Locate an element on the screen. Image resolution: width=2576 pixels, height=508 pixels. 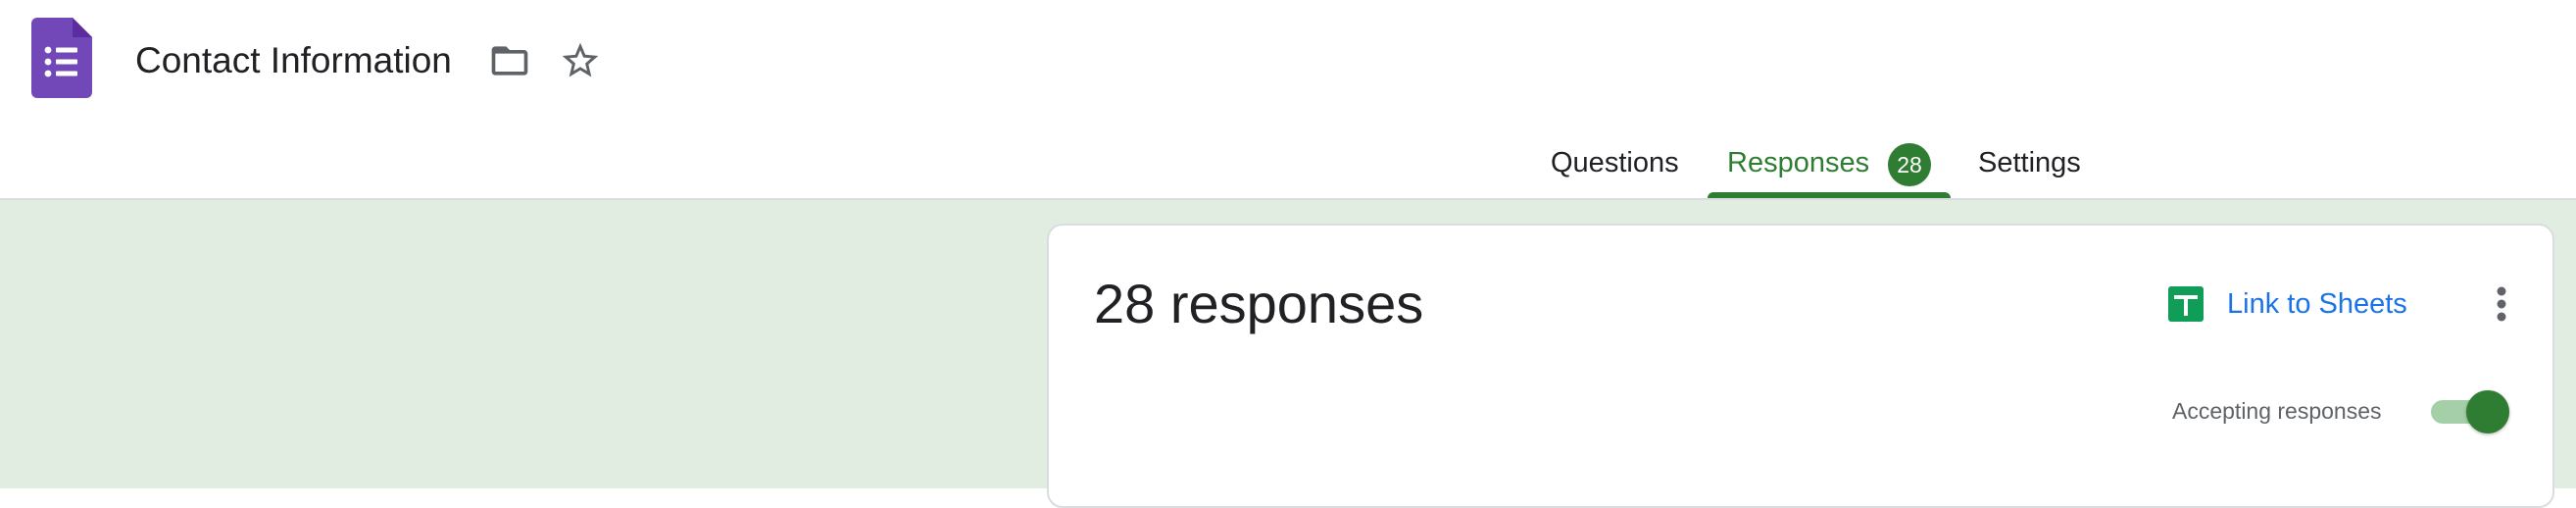
accepting-responses-label: Accepting responses is located at coordinates (2277, 411).